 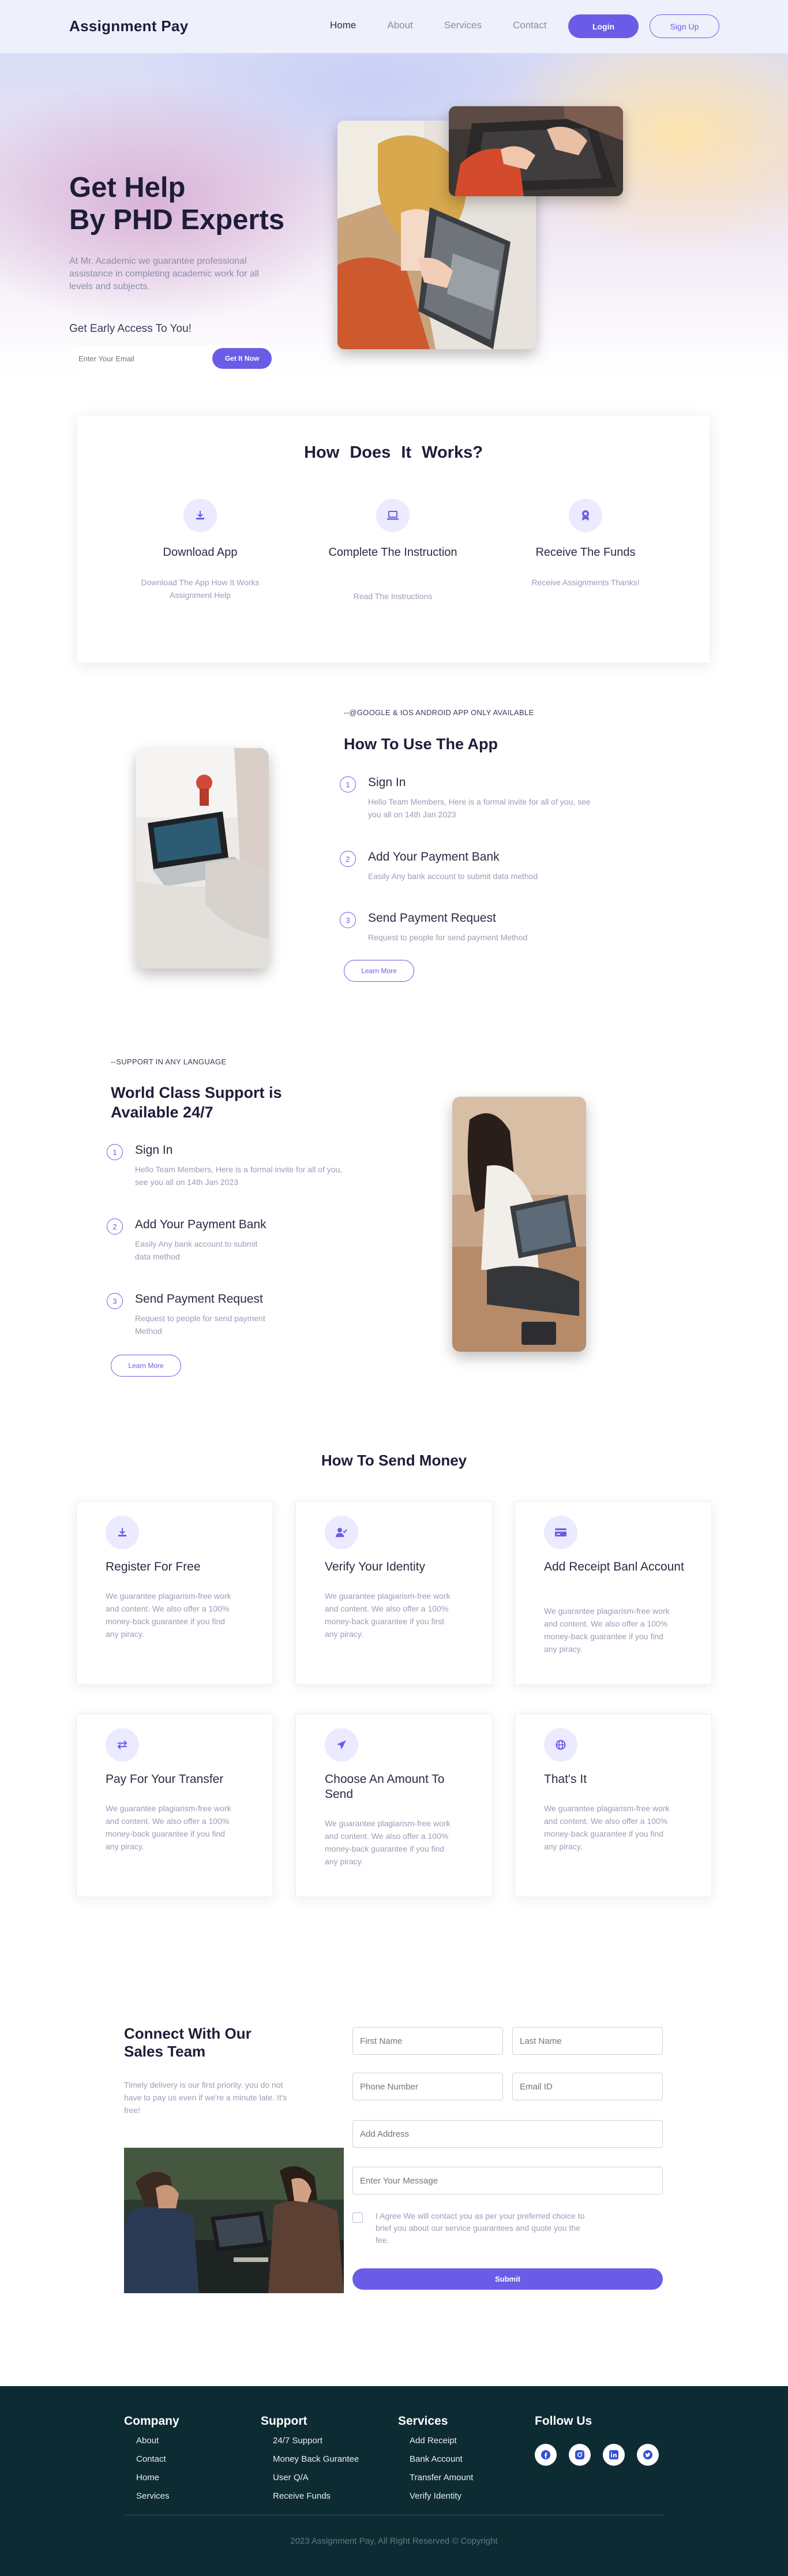 I want to click on support-learn-more-button: Learn More, so click(x=146, y=1366).